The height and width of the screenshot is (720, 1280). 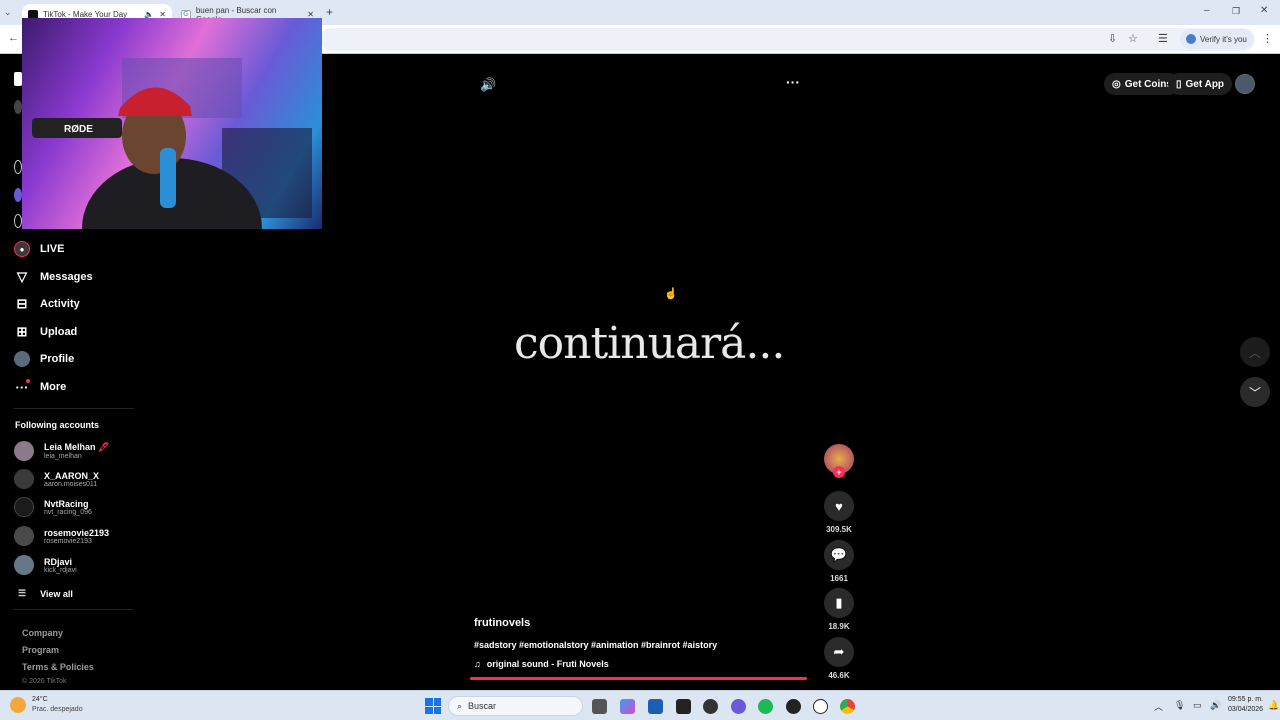 I want to click on following-account-item: X_AARON_X aaron.moises011, so click(x=56, y=479).